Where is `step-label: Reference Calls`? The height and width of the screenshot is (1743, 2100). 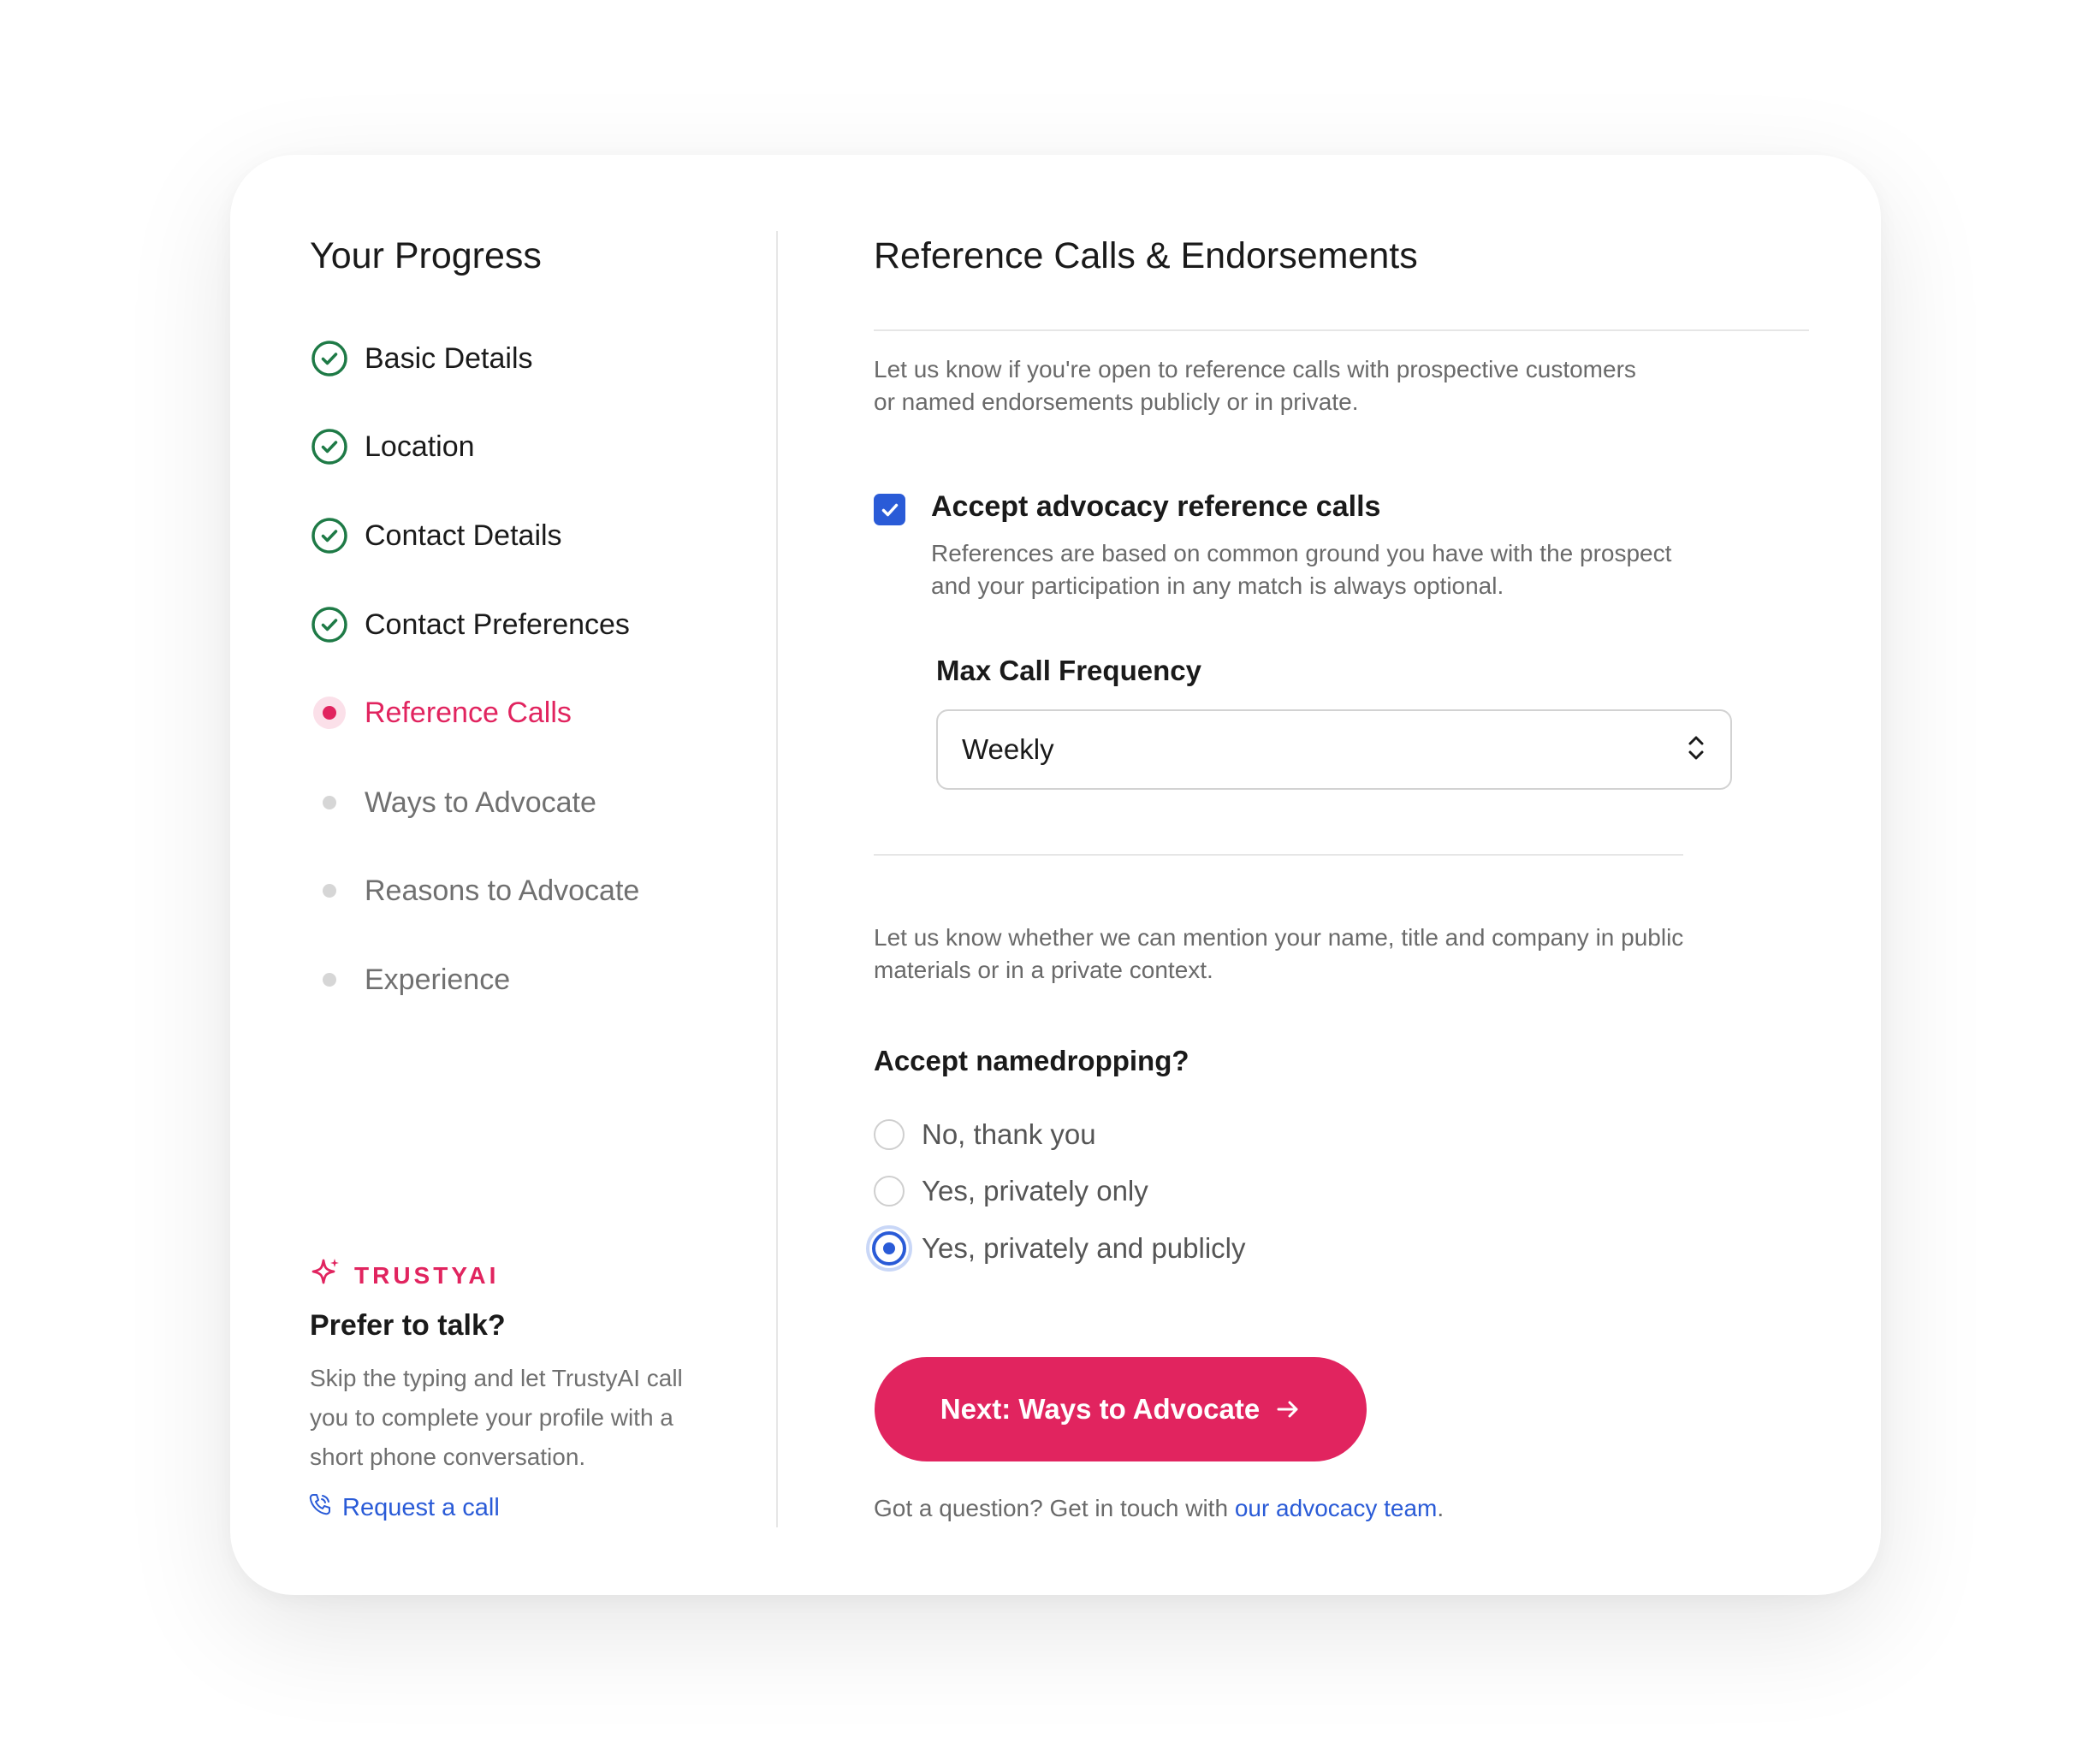 step-label: Reference Calls is located at coordinates (468, 712).